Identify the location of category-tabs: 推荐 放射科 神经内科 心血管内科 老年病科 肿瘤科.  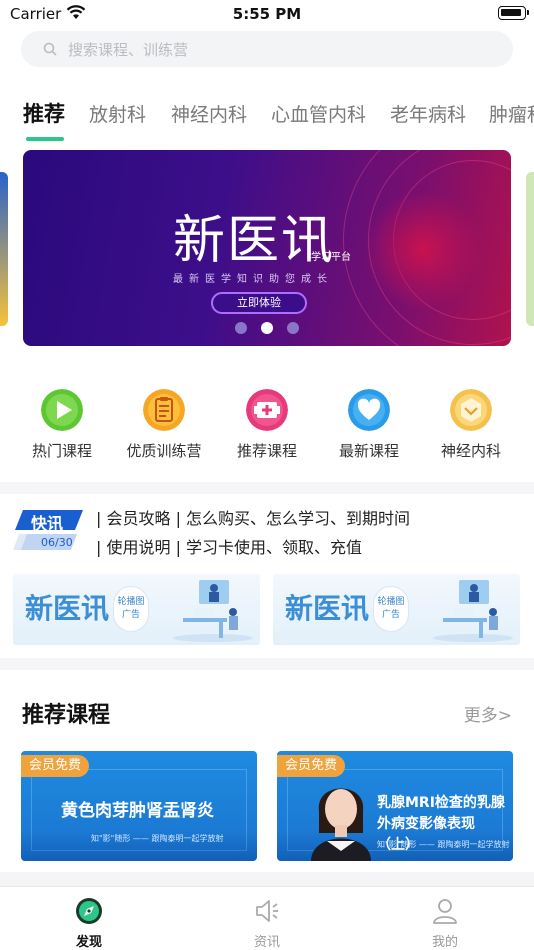
(267, 120).